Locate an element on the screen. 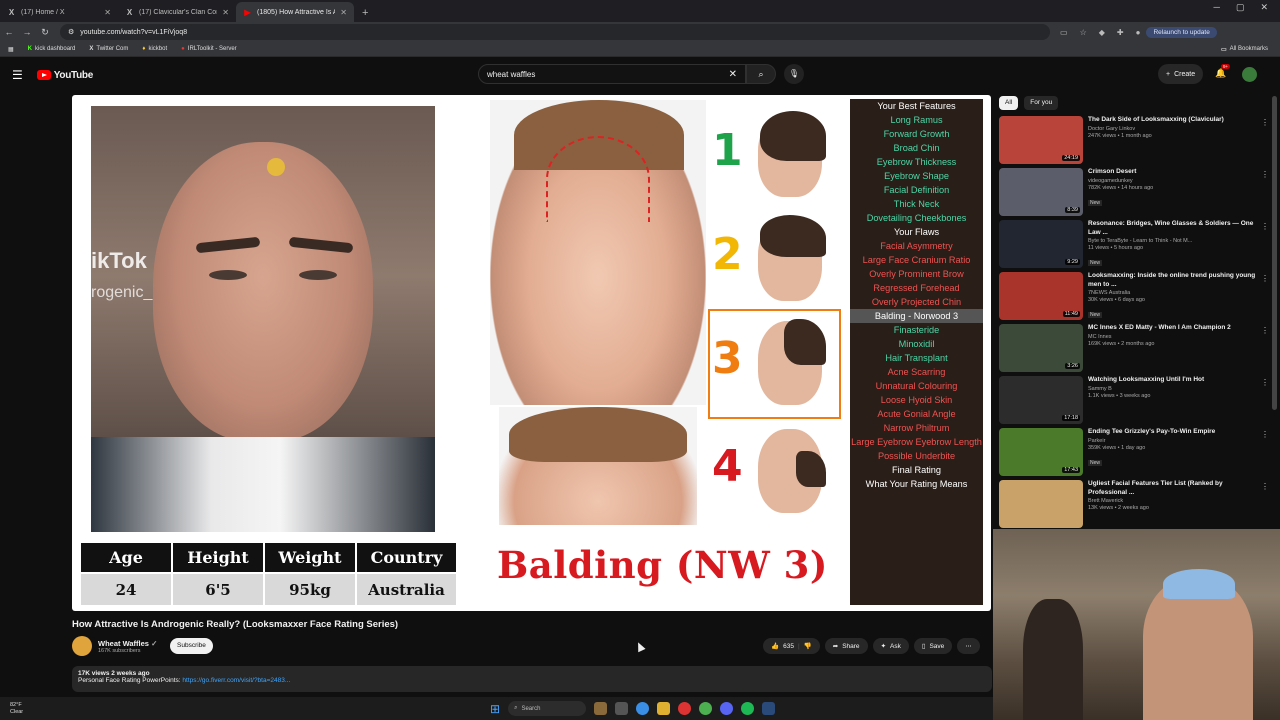  like-button: 👍 635 | 👎 is located at coordinates (791, 646).